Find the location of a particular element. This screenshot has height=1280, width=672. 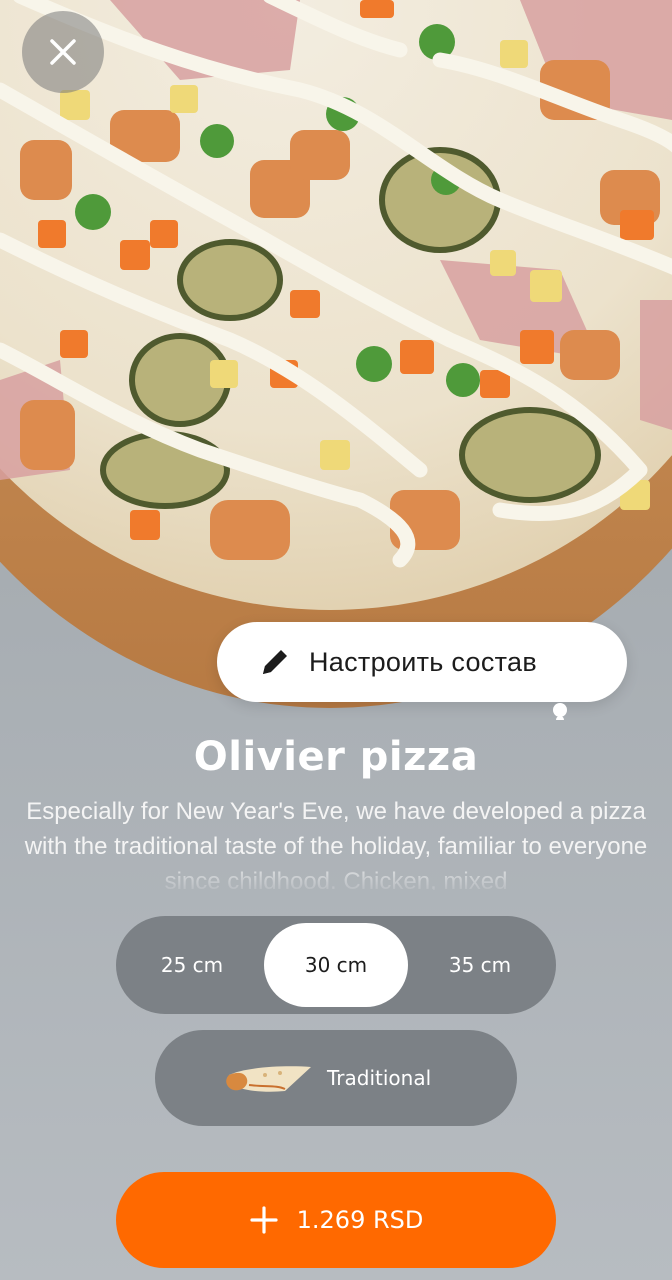

customize-ingredients-button: Настроить состав is located at coordinates (422, 662).